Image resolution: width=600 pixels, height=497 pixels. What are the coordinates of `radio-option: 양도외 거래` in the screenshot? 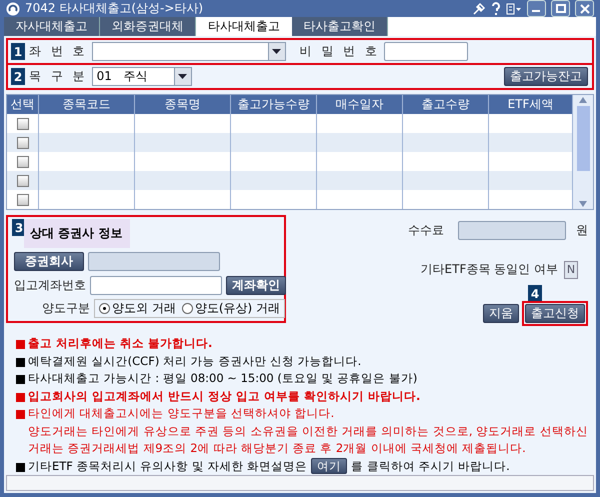 It's located at (137, 309).